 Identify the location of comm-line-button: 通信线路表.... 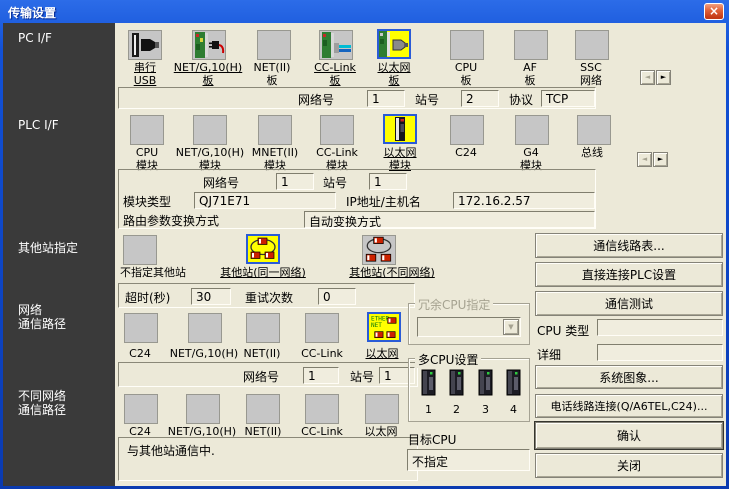
(629, 245).